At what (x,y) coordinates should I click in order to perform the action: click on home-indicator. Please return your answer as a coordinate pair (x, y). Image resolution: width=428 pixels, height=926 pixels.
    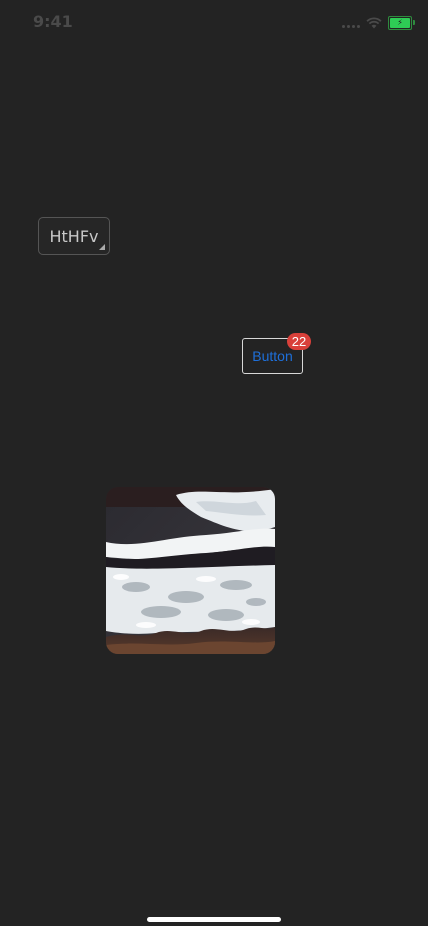
    Looking at the image, I should click on (214, 919).